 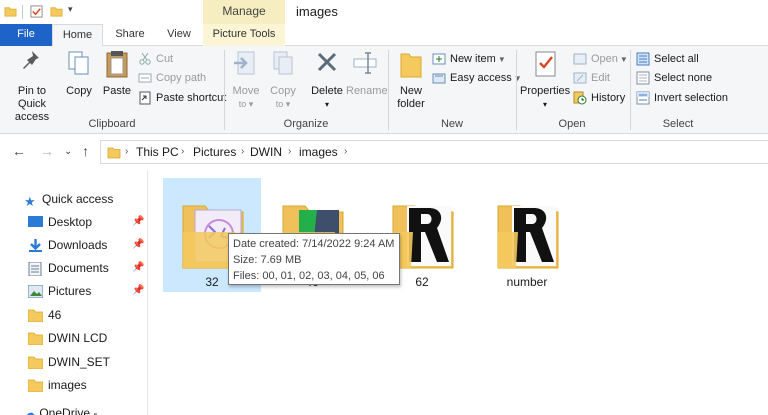 I want to click on sidebar-item-label: Documents, so click(x=78, y=268).